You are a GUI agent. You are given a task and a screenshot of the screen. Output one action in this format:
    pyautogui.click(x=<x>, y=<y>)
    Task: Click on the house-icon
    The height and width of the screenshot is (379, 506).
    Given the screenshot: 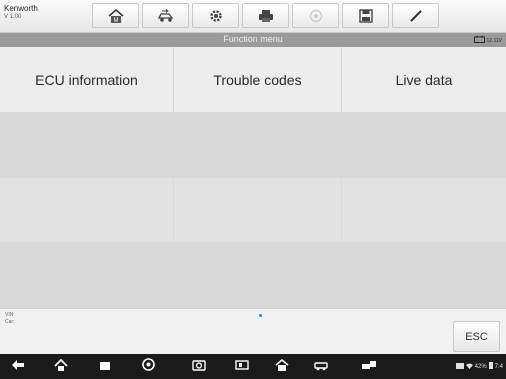 What is the action you would take?
    pyautogui.click(x=61, y=367)
    